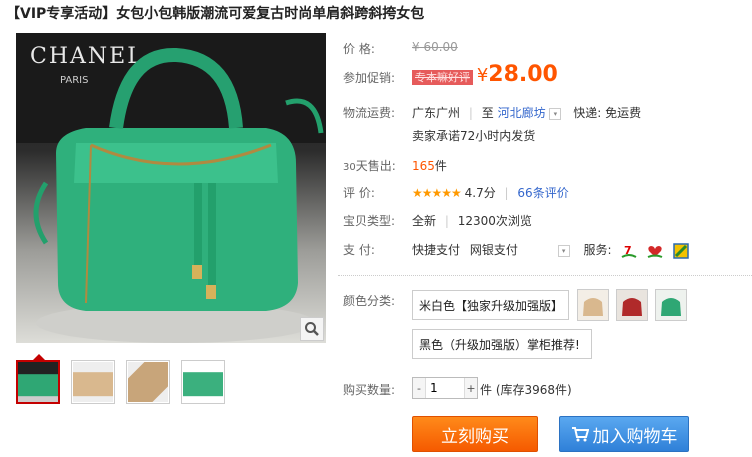  I want to click on color-label: 颜色分类:, so click(369, 301).